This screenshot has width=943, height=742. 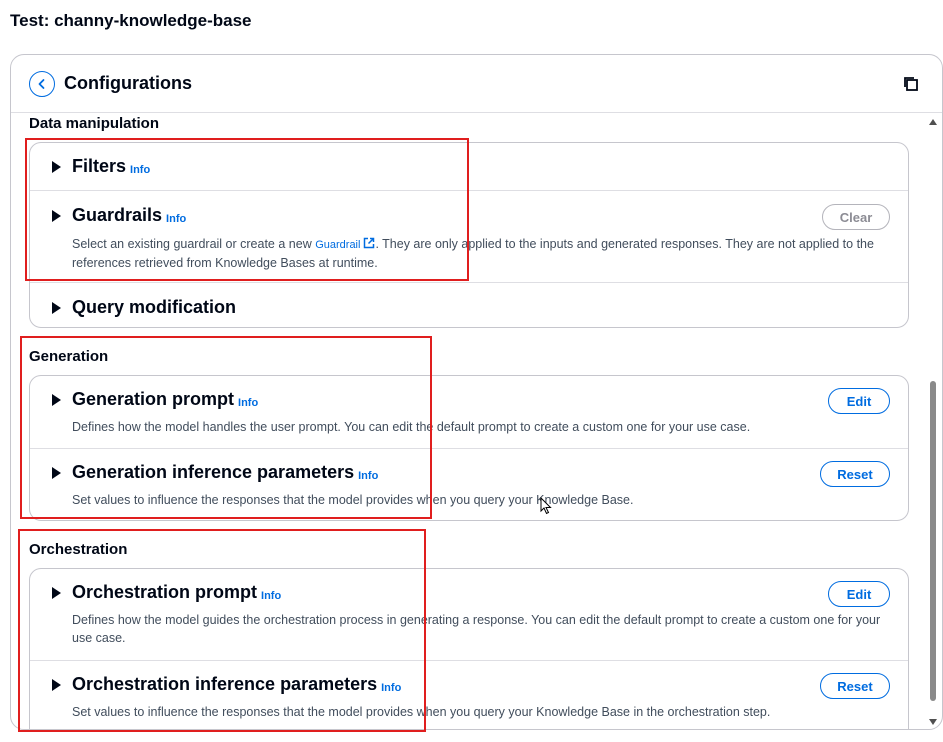 I want to click on guardrail-link: Guardrail, so click(x=337, y=245).